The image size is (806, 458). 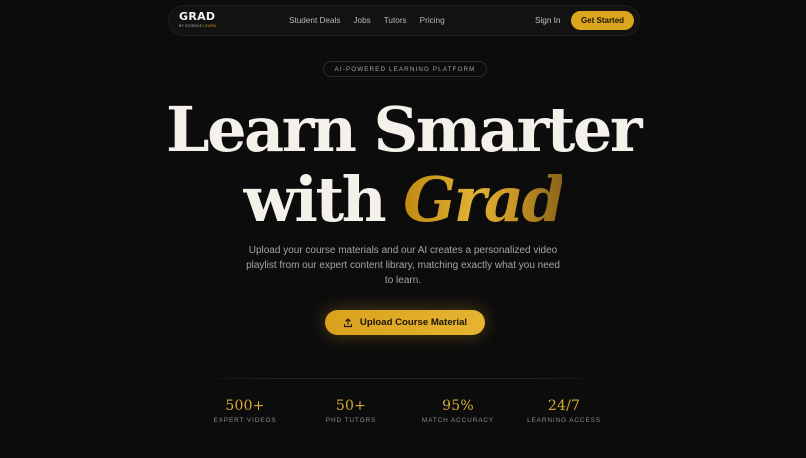 I want to click on nav-link-jobs: Jobs, so click(x=361, y=20).